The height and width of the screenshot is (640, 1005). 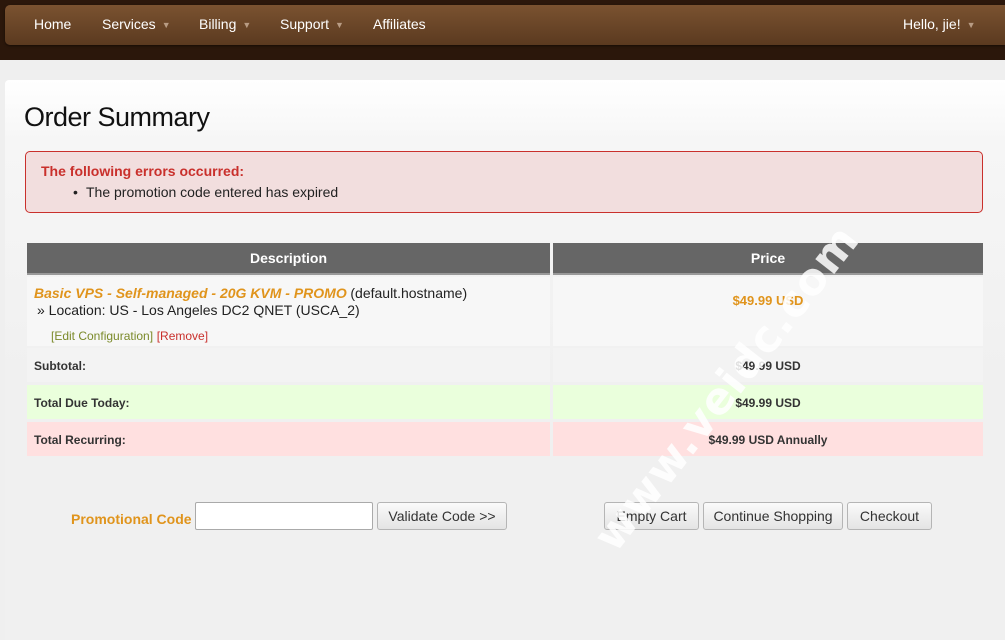 What do you see at coordinates (212, 192) in the screenshot?
I see `error-message: The promotion code entered has expired` at bounding box center [212, 192].